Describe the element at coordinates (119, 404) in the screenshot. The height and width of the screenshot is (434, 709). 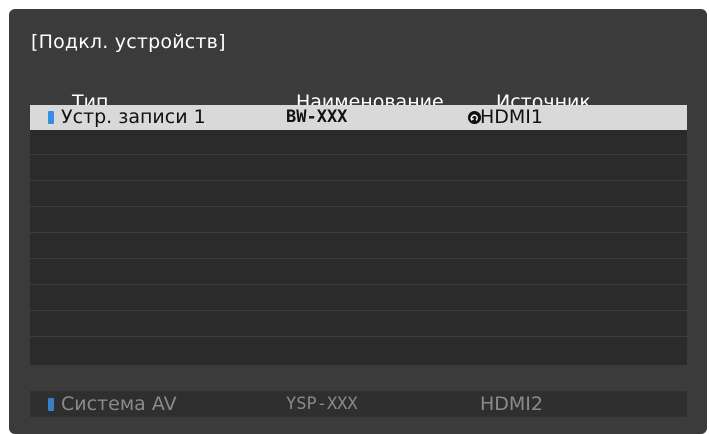
I see `av-system-type: Система AV` at that location.